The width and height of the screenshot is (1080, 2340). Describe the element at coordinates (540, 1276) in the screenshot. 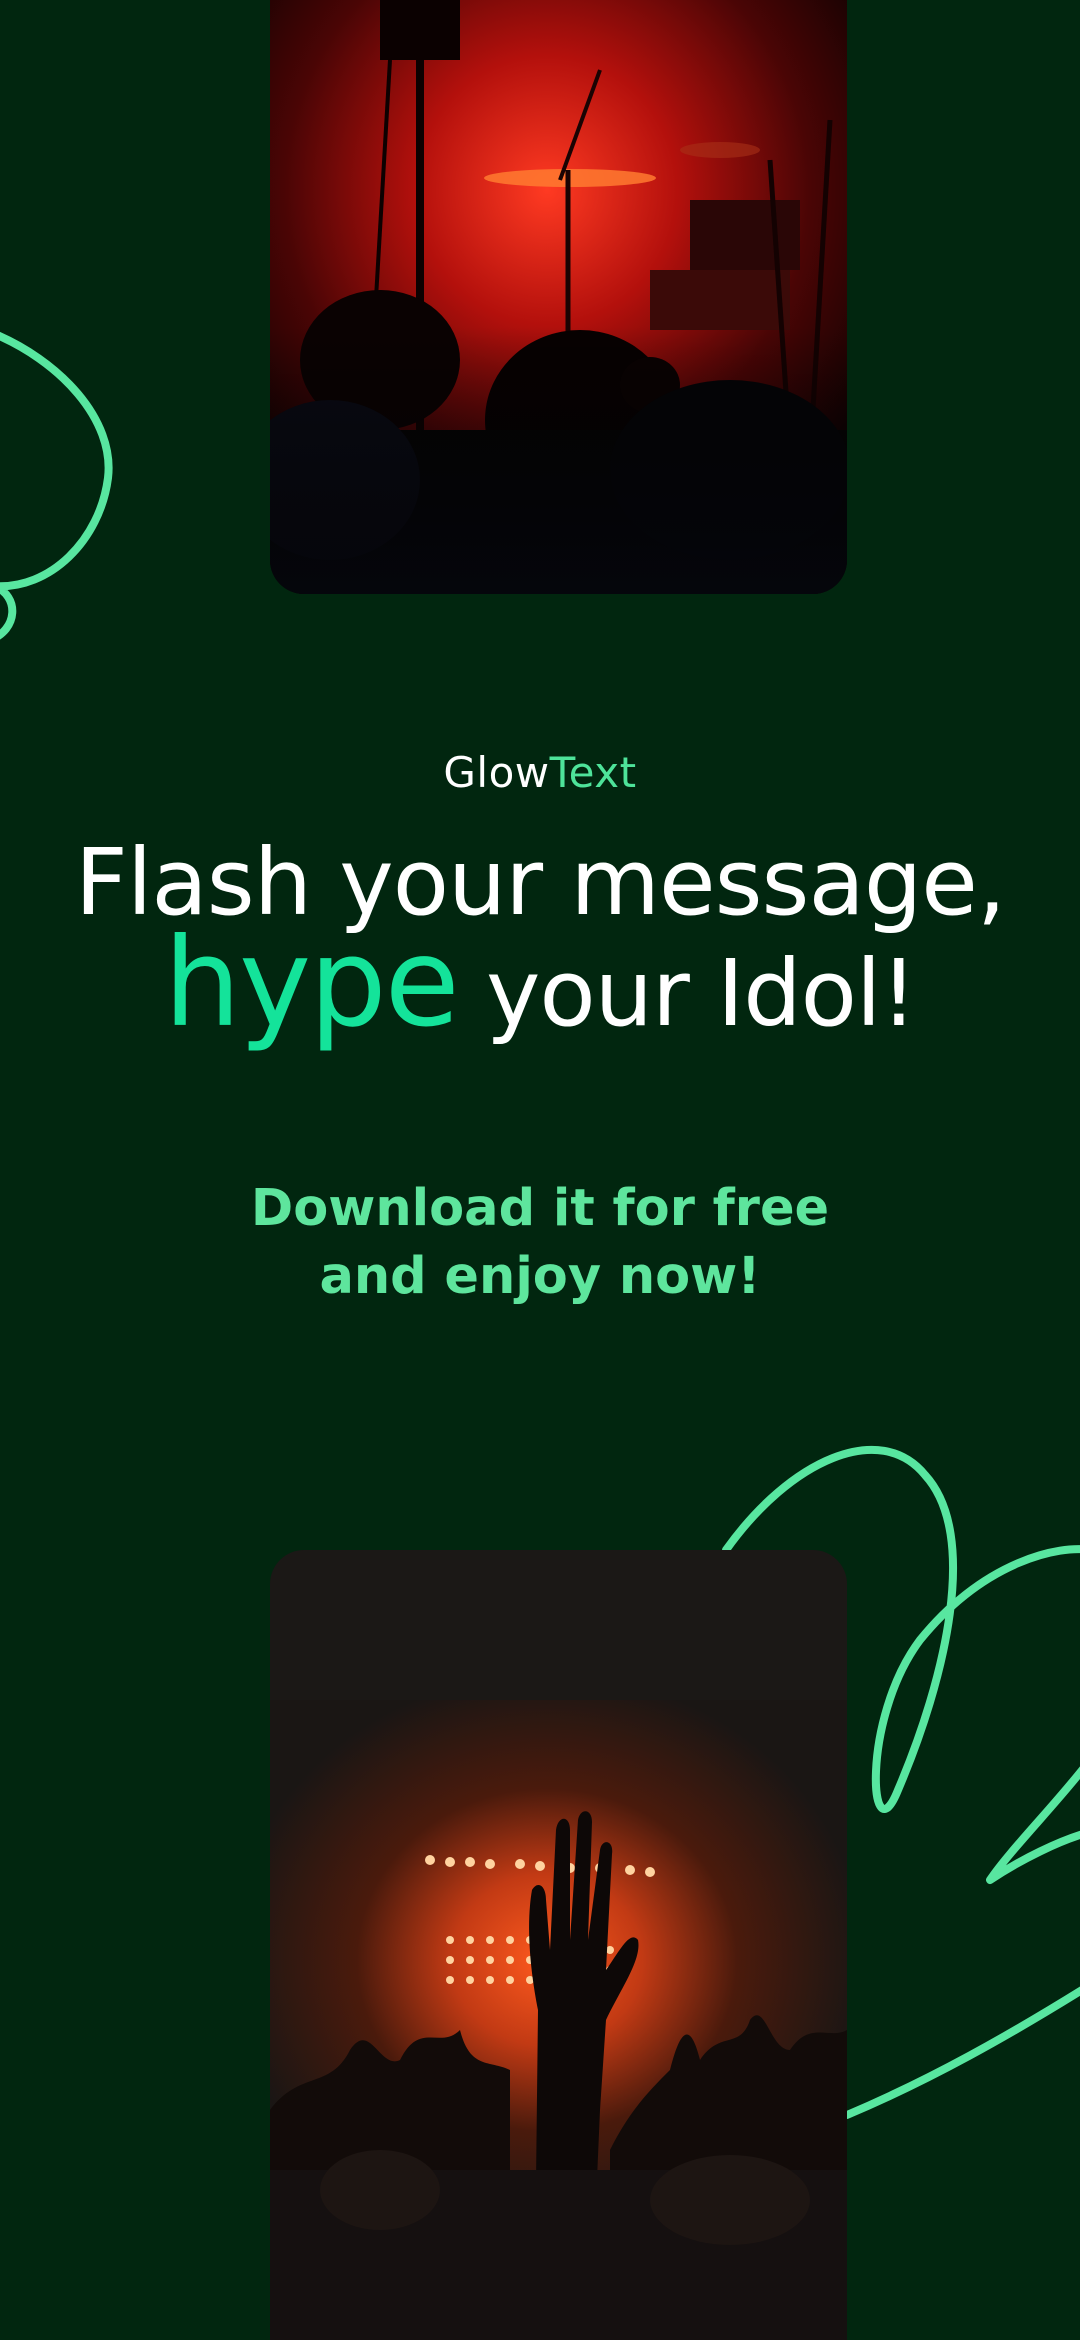

I see `cta-line-2: and enjoy now!` at that location.